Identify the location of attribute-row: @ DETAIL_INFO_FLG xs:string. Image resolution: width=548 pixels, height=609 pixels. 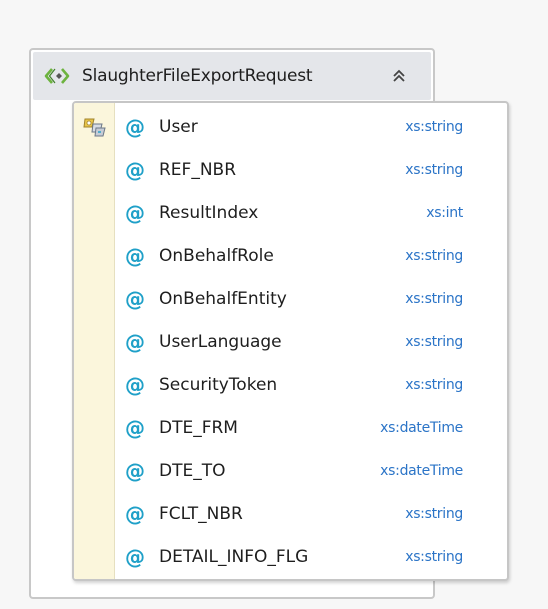
(310, 557).